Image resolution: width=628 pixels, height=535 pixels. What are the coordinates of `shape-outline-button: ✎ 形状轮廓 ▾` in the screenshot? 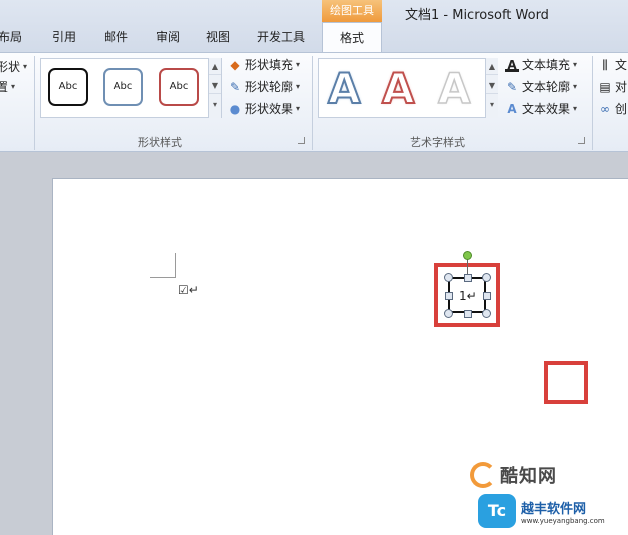 It's located at (264, 86).